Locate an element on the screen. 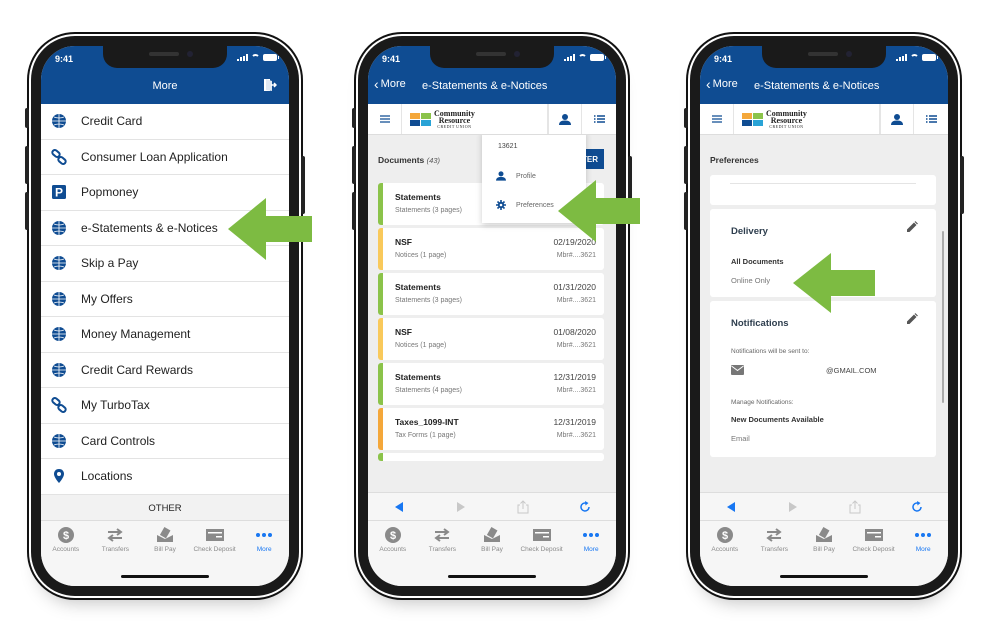 The width and height of the screenshot is (1000, 635). document-title: Statements is located at coordinates (418, 377).